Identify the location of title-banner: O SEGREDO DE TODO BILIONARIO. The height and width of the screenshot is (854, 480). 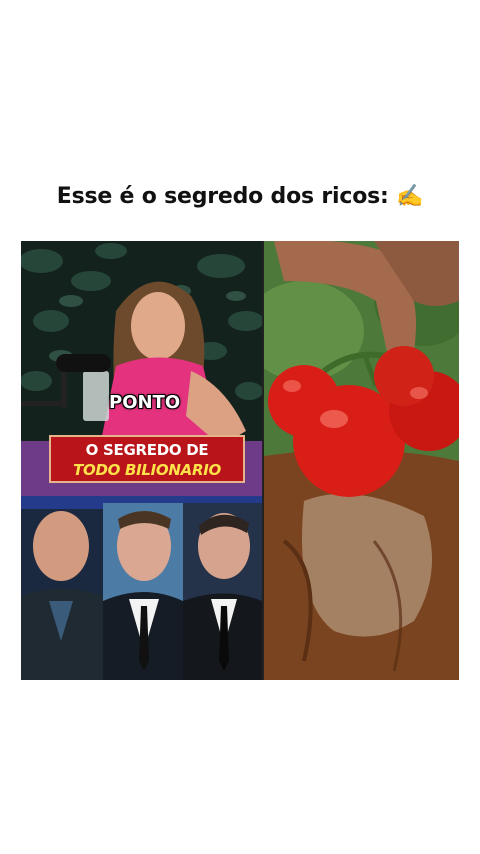
(147, 459).